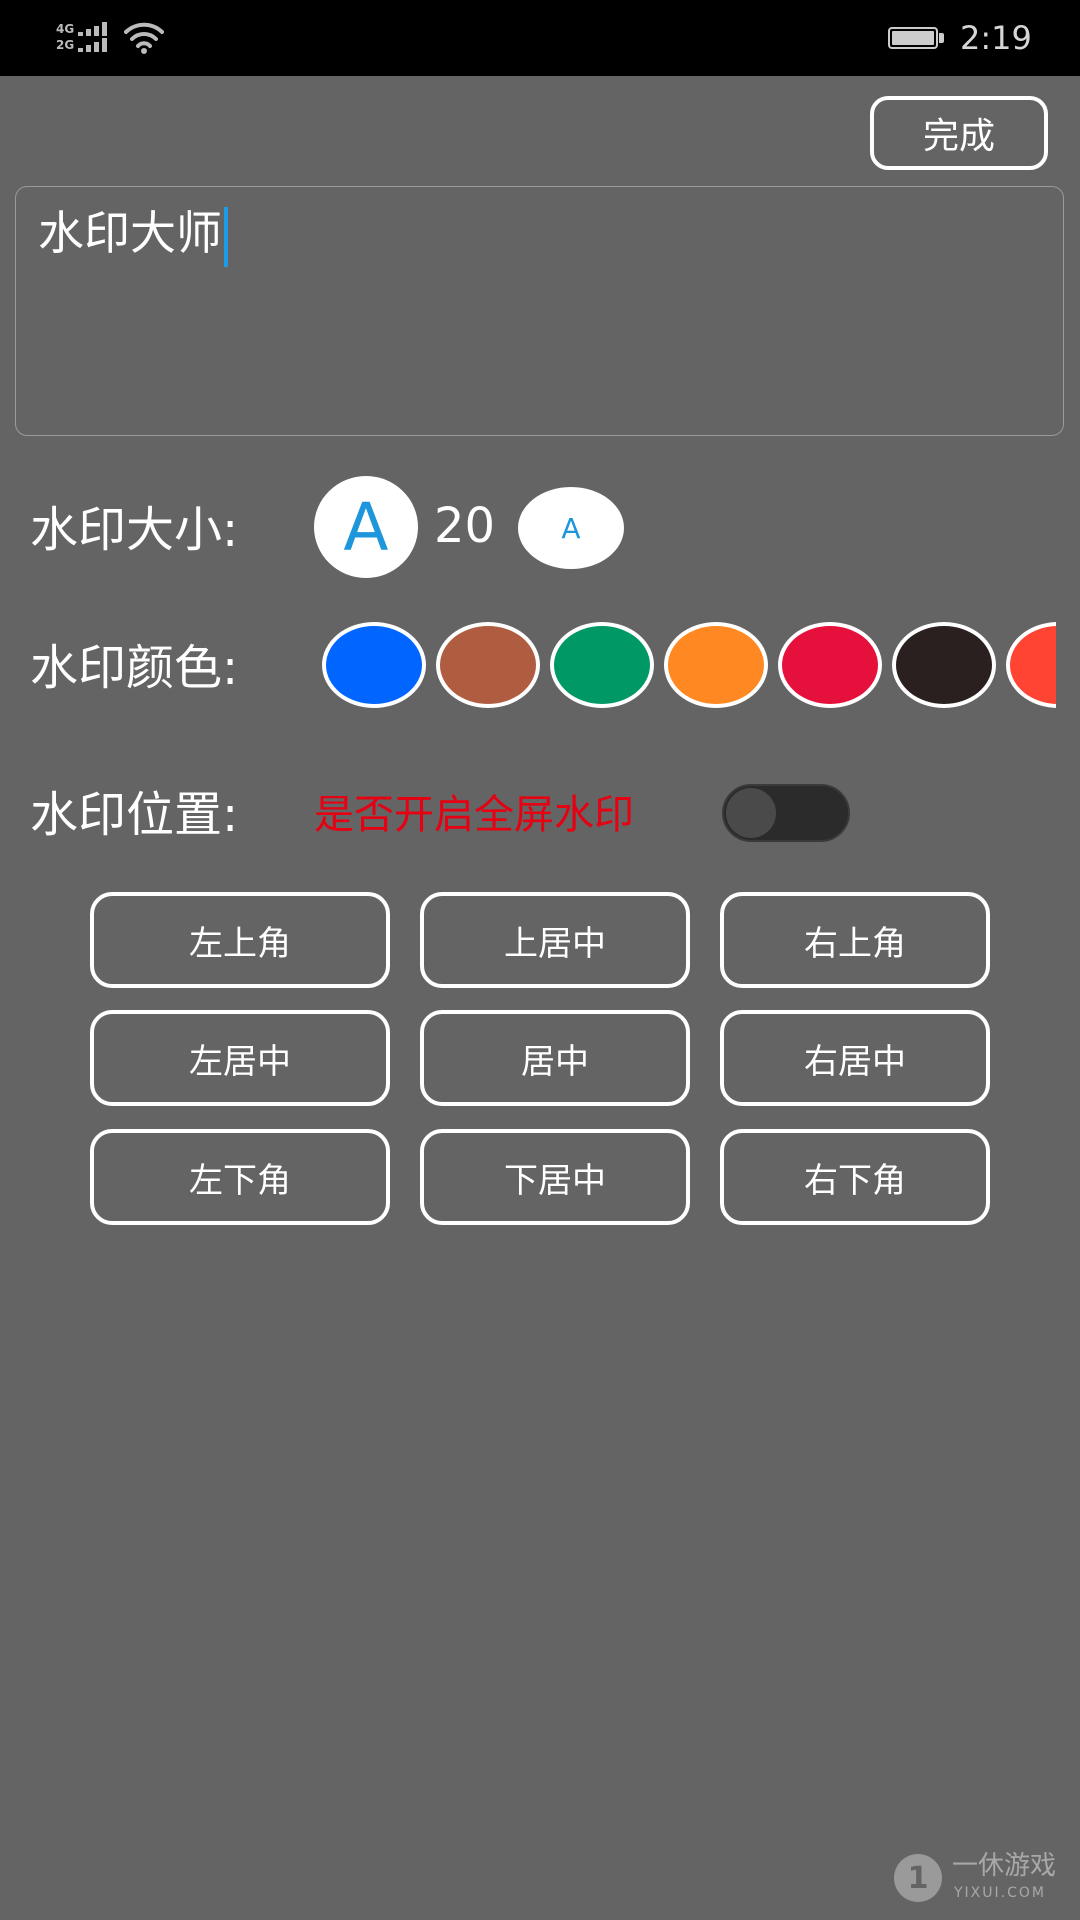  I want to click on network-type-top: 4G, so click(65, 29).